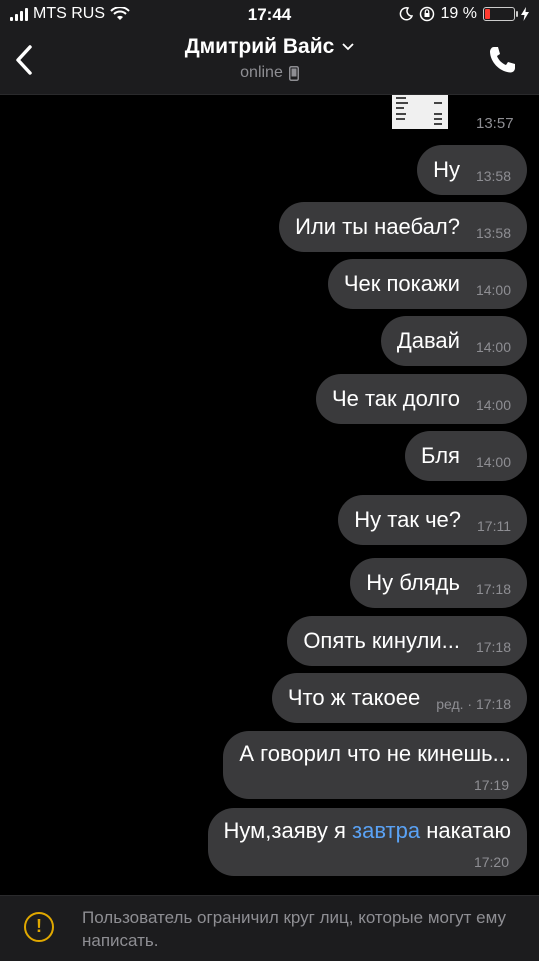 Image resolution: width=539 pixels, height=961 pixels. I want to click on status-text: online, so click(261, 72).